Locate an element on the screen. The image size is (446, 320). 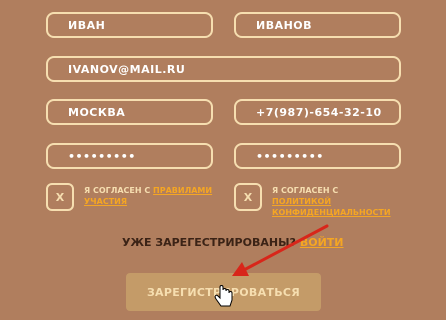
phone-value: +7(987)-654-32-10 is located at coordinates (319, 112).